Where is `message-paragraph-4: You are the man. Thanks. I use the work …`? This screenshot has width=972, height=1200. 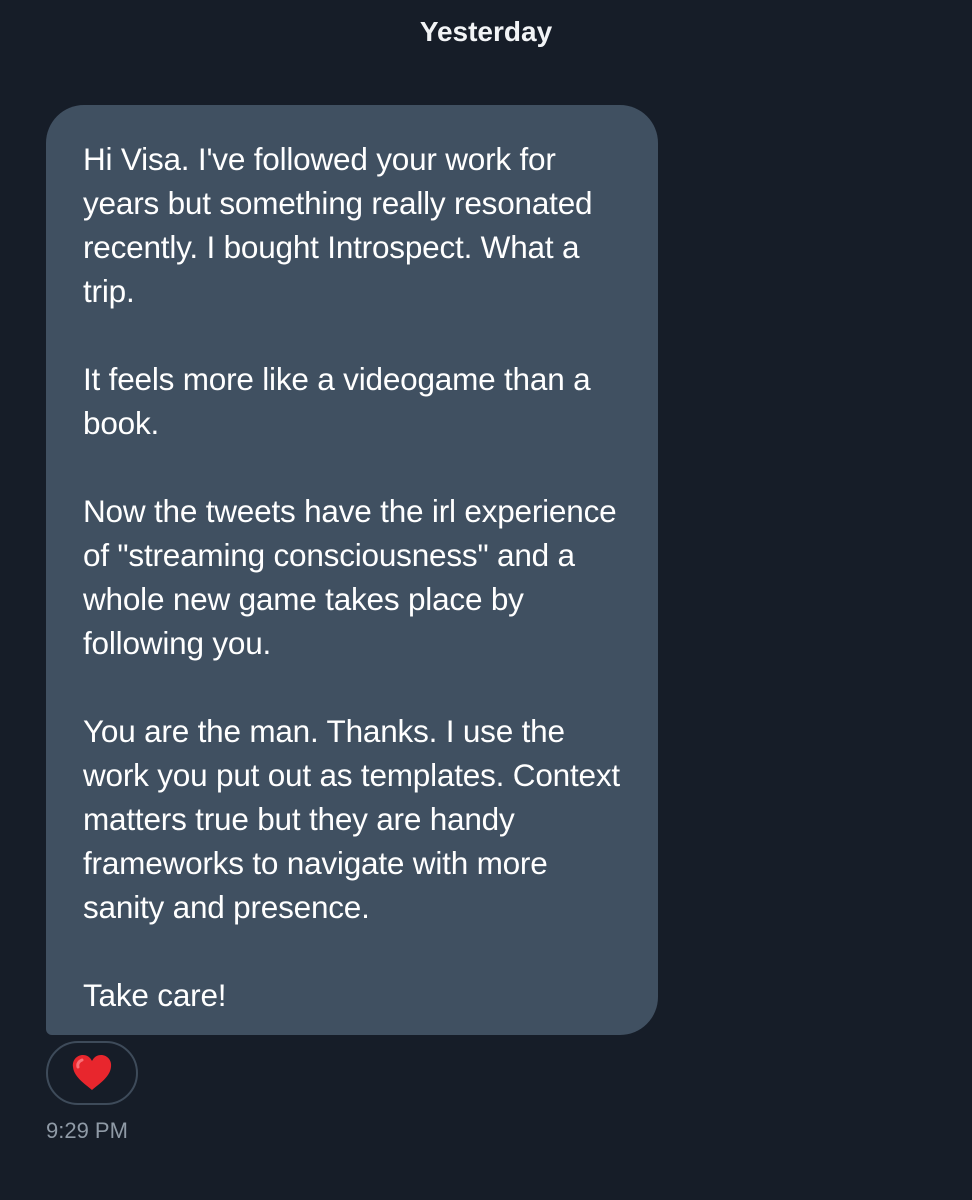
message-paragraph-4: You are the man. Thanks. I use the work … is located at coordinates (351, 819).